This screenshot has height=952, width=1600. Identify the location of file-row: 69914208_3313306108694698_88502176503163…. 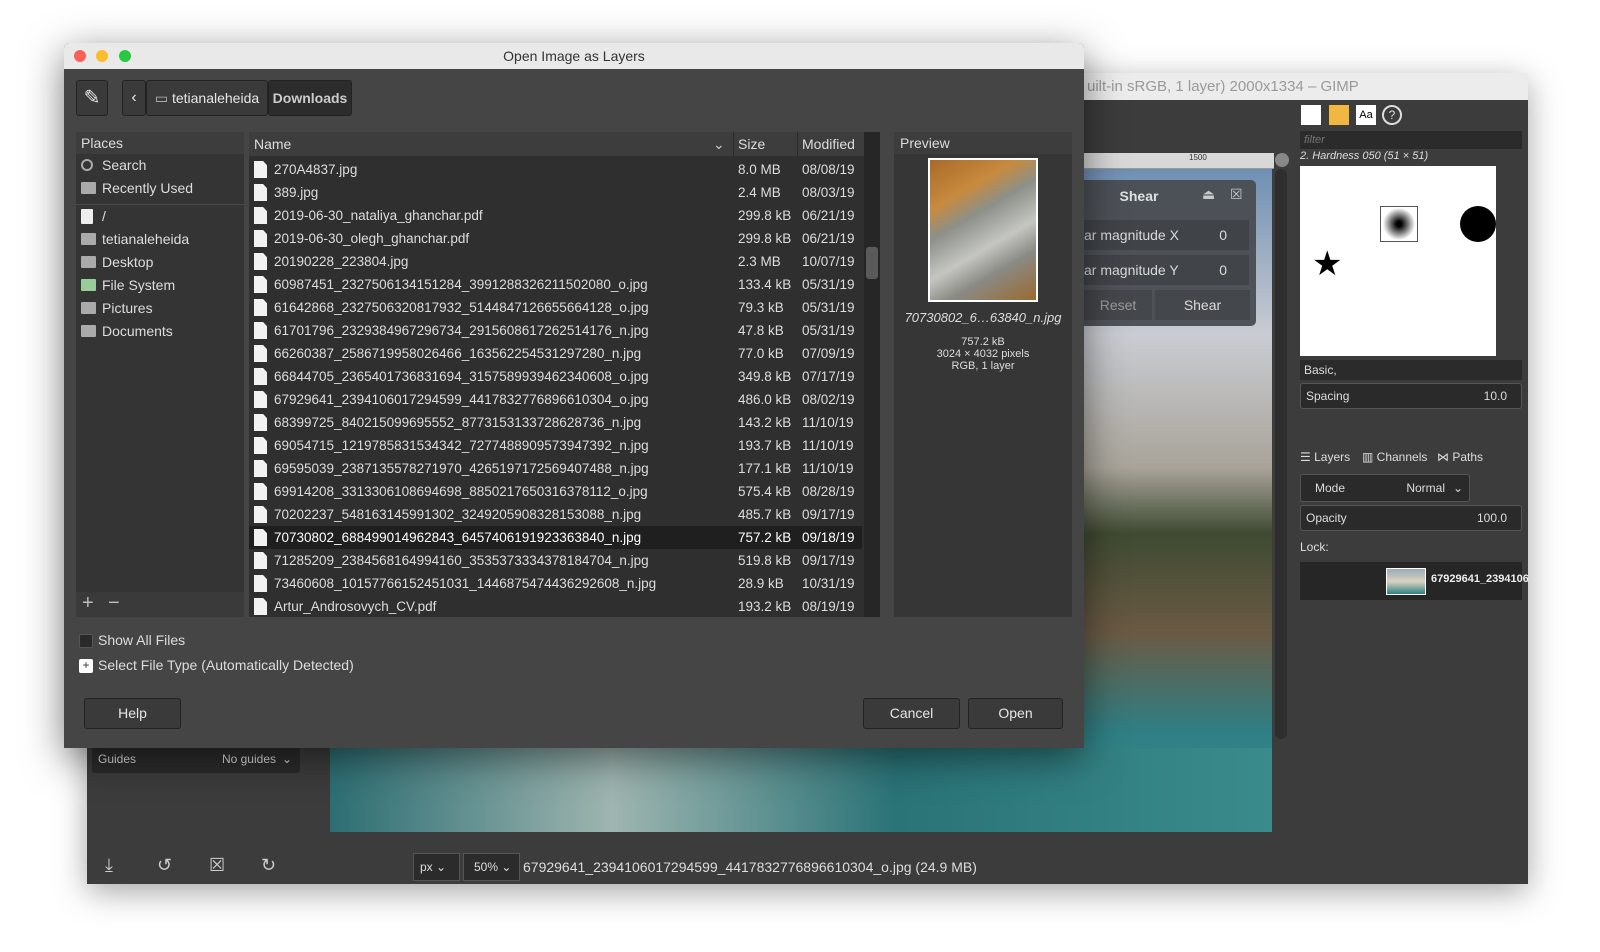
(555, 491).